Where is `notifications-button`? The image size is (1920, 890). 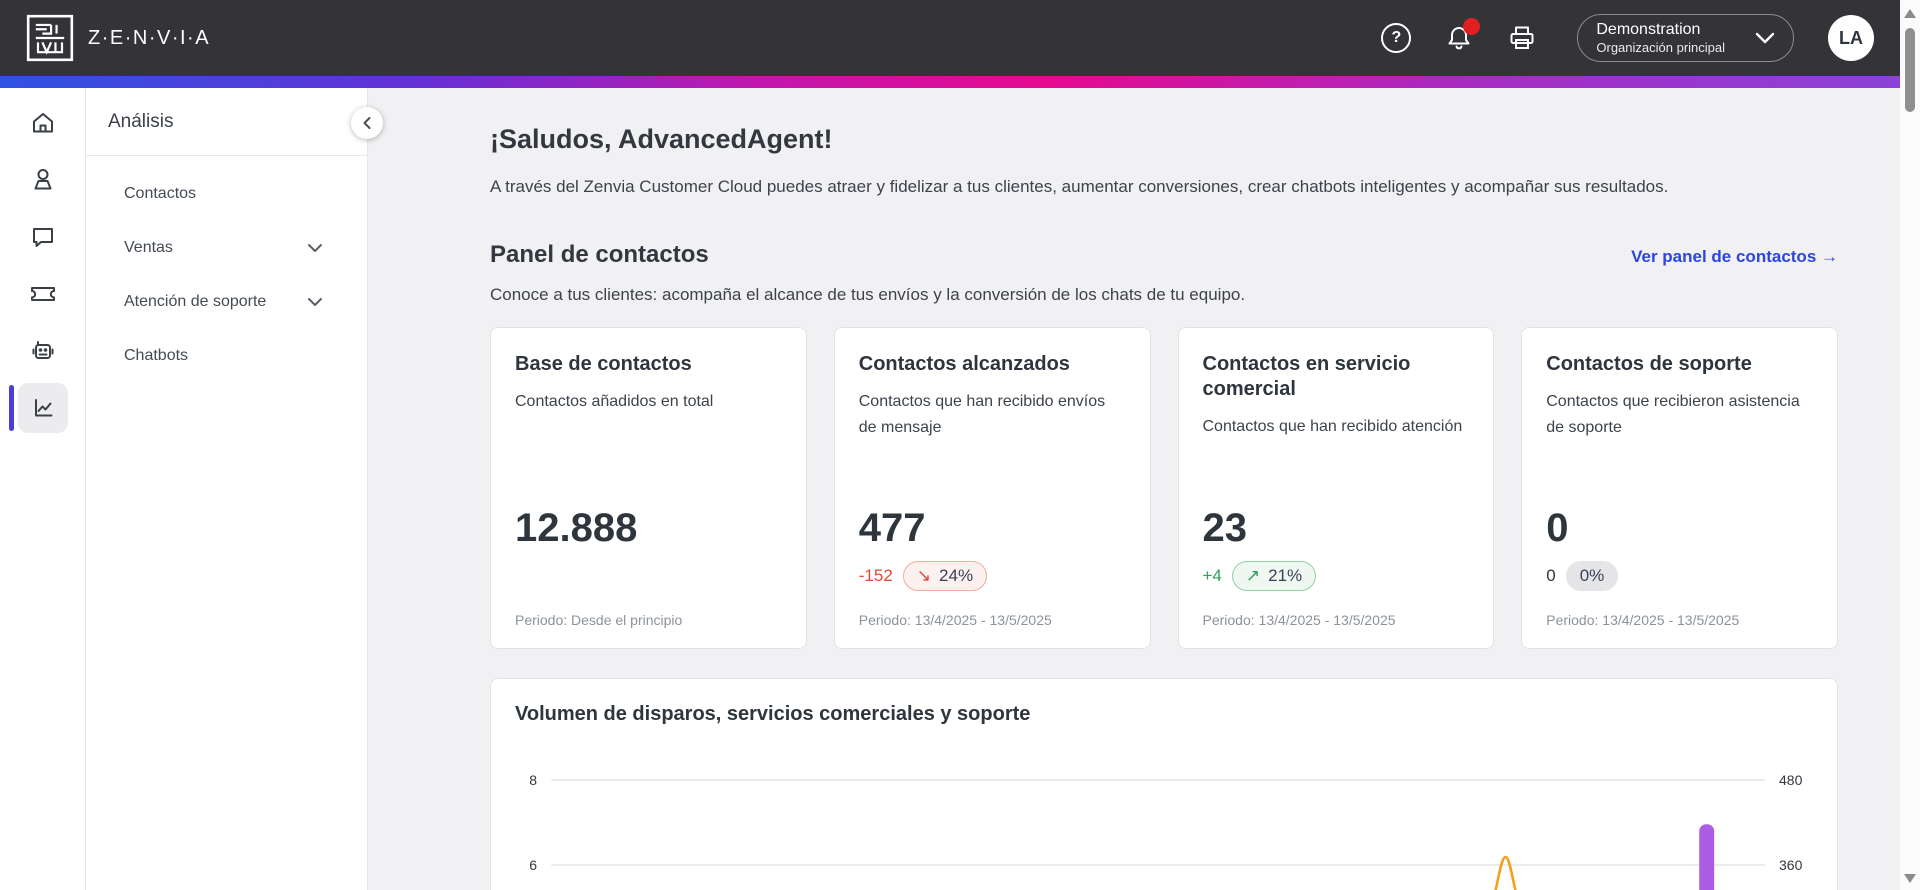
notifications-button is located at coordinates (1463, 35).